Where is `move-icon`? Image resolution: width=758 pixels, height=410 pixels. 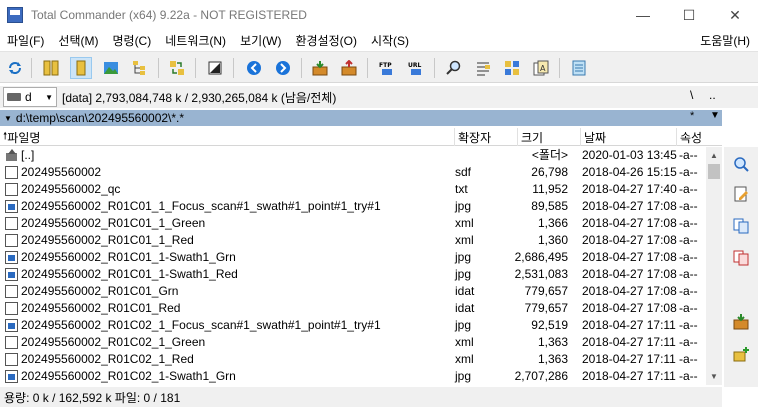 move-icon is located at coordinates (741, 258).